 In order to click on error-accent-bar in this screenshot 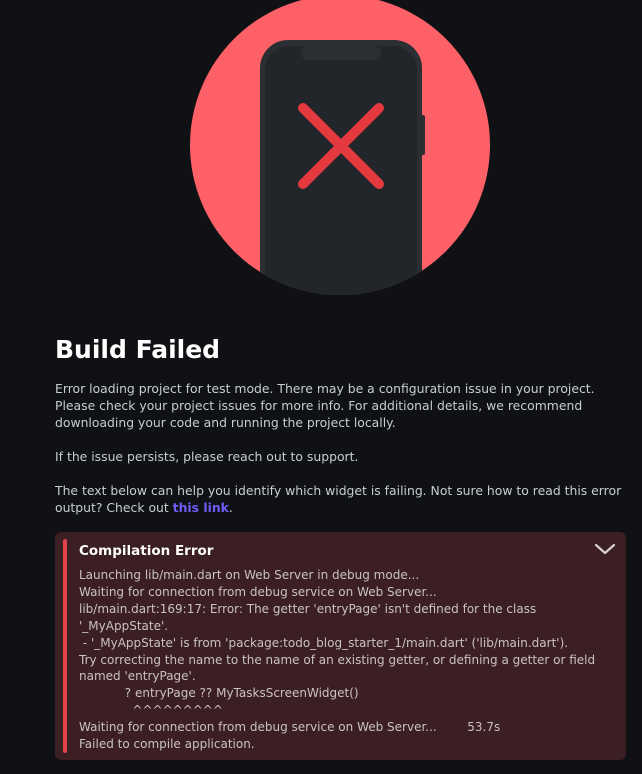, I will do `click(65, 646)`.